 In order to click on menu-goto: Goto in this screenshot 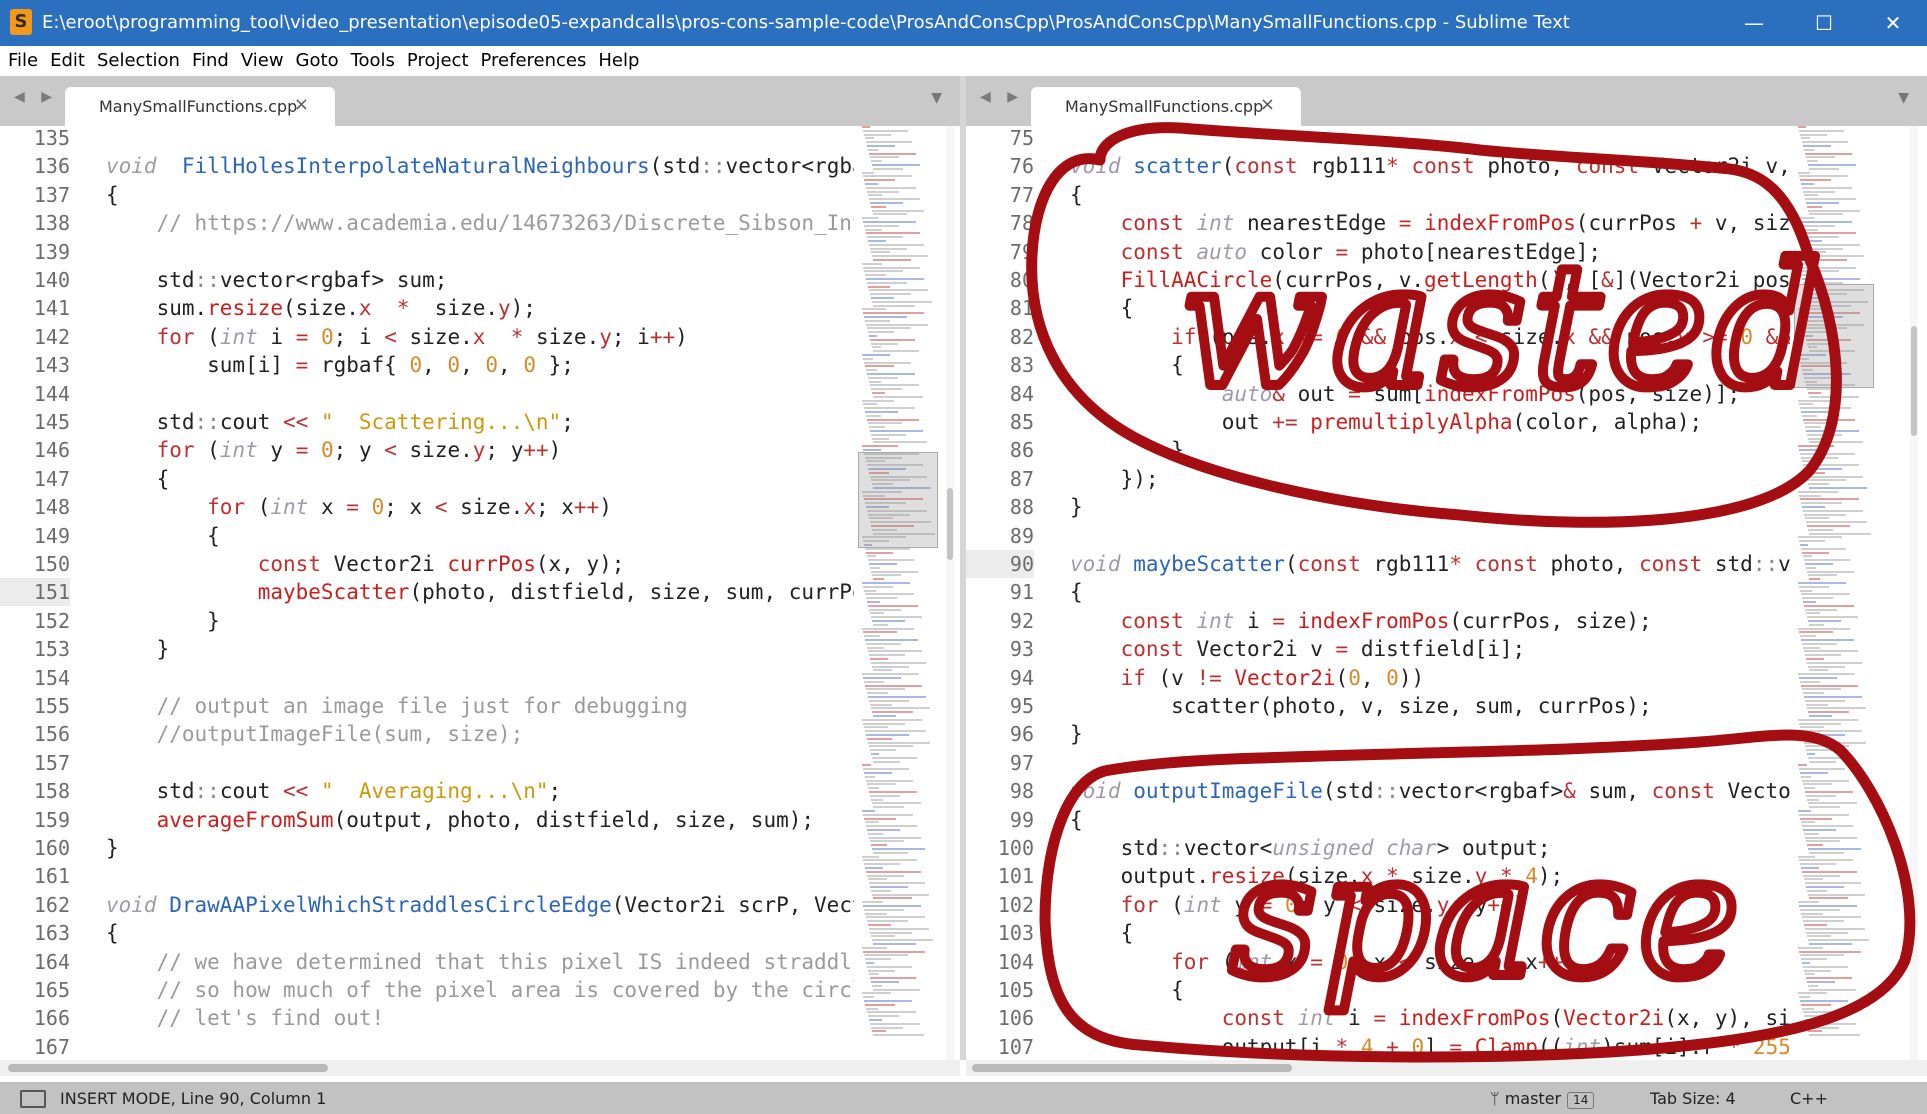, I will do `click(317, 61)`.